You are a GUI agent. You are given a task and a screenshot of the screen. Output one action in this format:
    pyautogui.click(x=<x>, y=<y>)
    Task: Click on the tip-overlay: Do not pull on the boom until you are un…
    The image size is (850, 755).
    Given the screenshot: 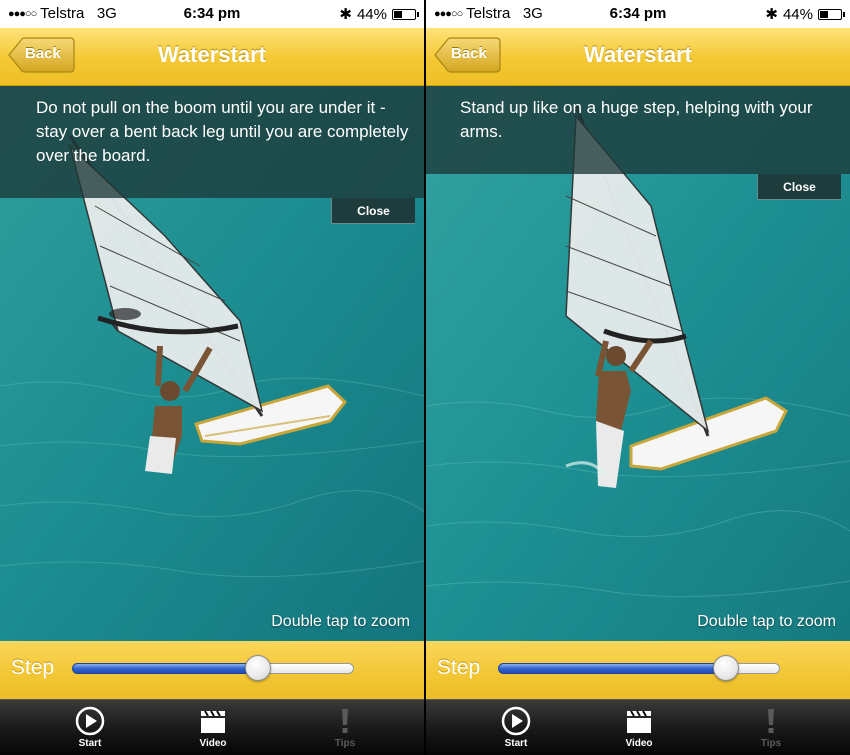 What is the action you would take?
    pyautogui.click(x=212, y=142)
    